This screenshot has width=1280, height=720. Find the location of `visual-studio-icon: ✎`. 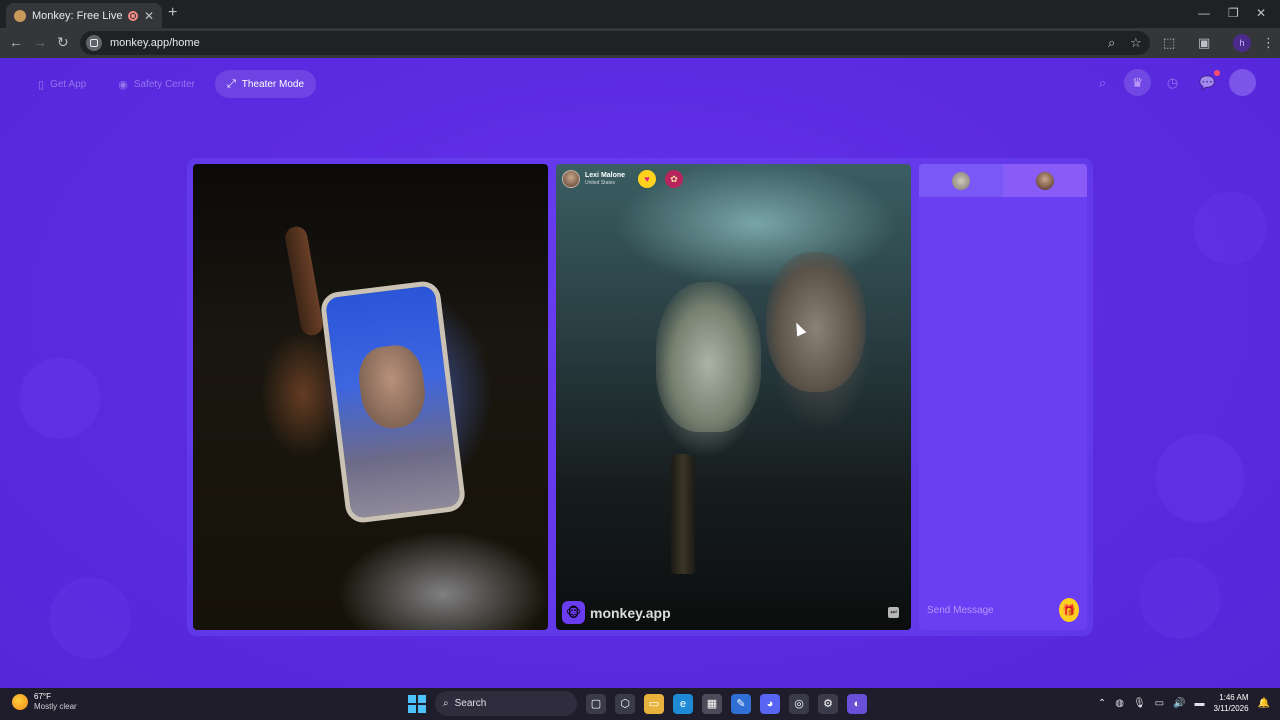

visual-studio-icon: ✎ is located at coordinates (741, 703).